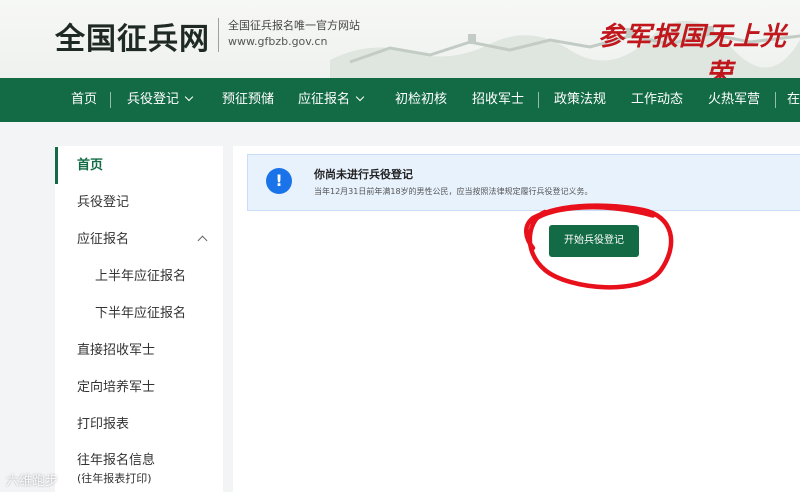 The height and width of the screenshot is (492, 800). Describe the element at coordinates (218, 35) in the screenshot. I see `logo-divider` at that location.